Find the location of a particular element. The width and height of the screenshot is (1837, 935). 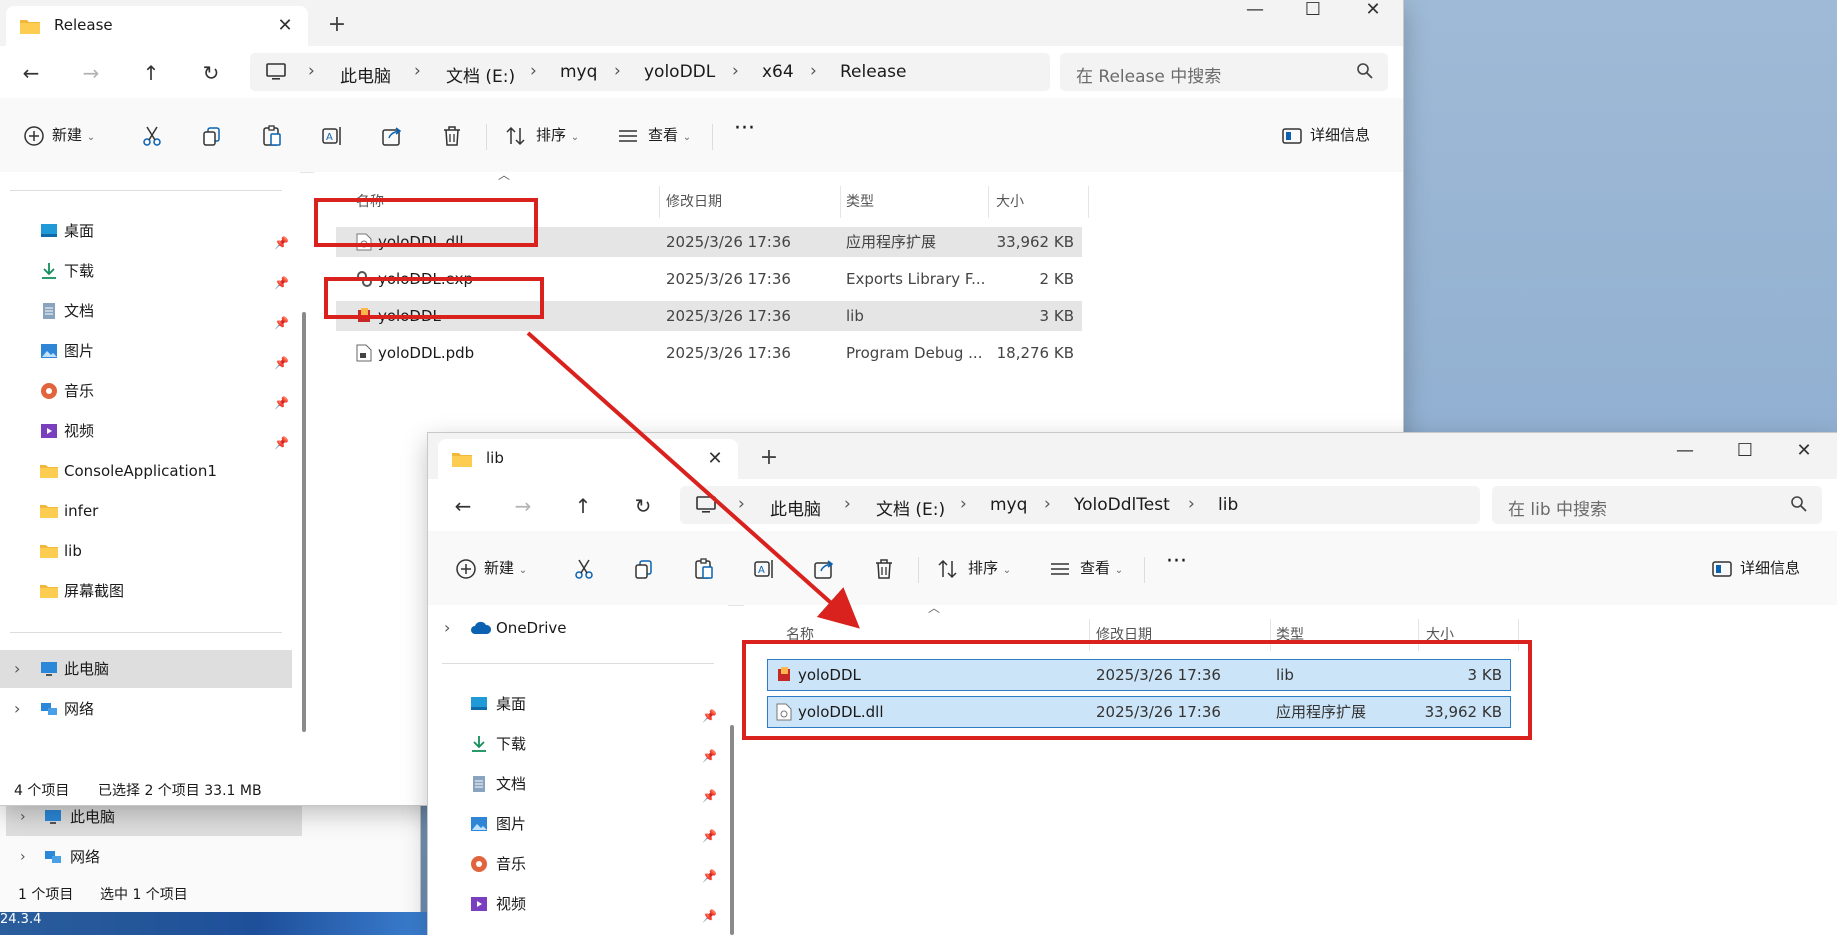

watermark: CSDN @zhizhimei is located at coordinates (1692, 901).